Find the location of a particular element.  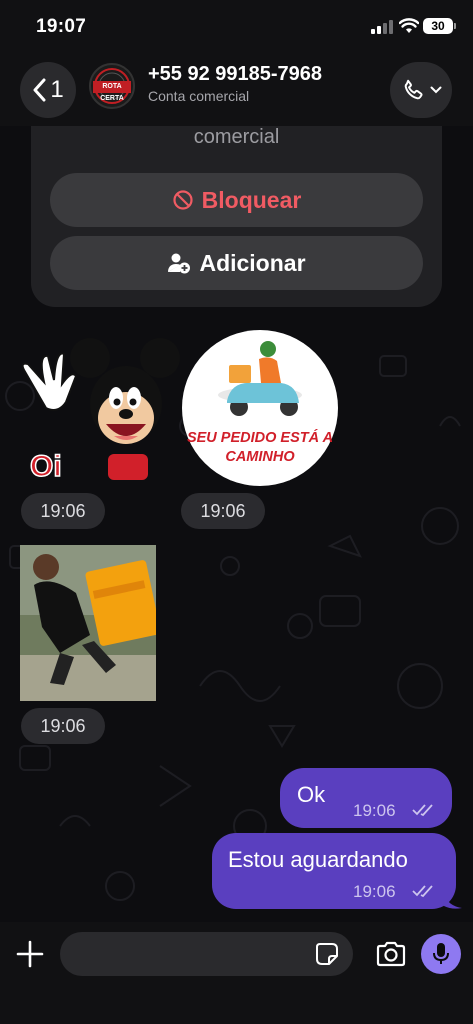

message-text: Estou aguardando is located at coordinates (318, 859).